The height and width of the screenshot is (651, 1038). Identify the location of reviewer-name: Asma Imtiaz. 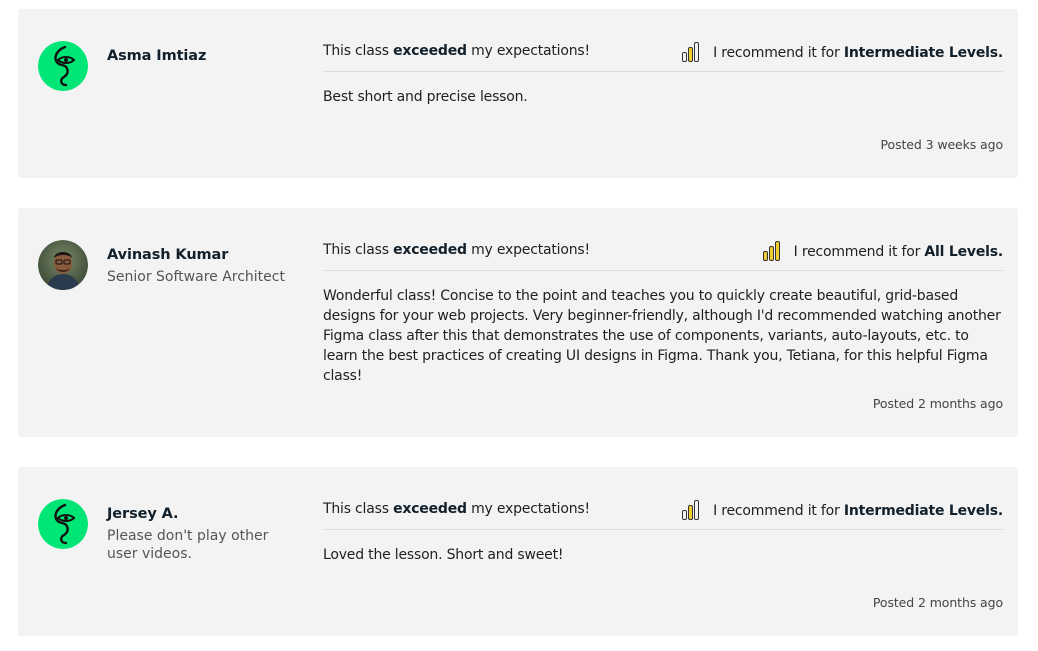
(202, 56).